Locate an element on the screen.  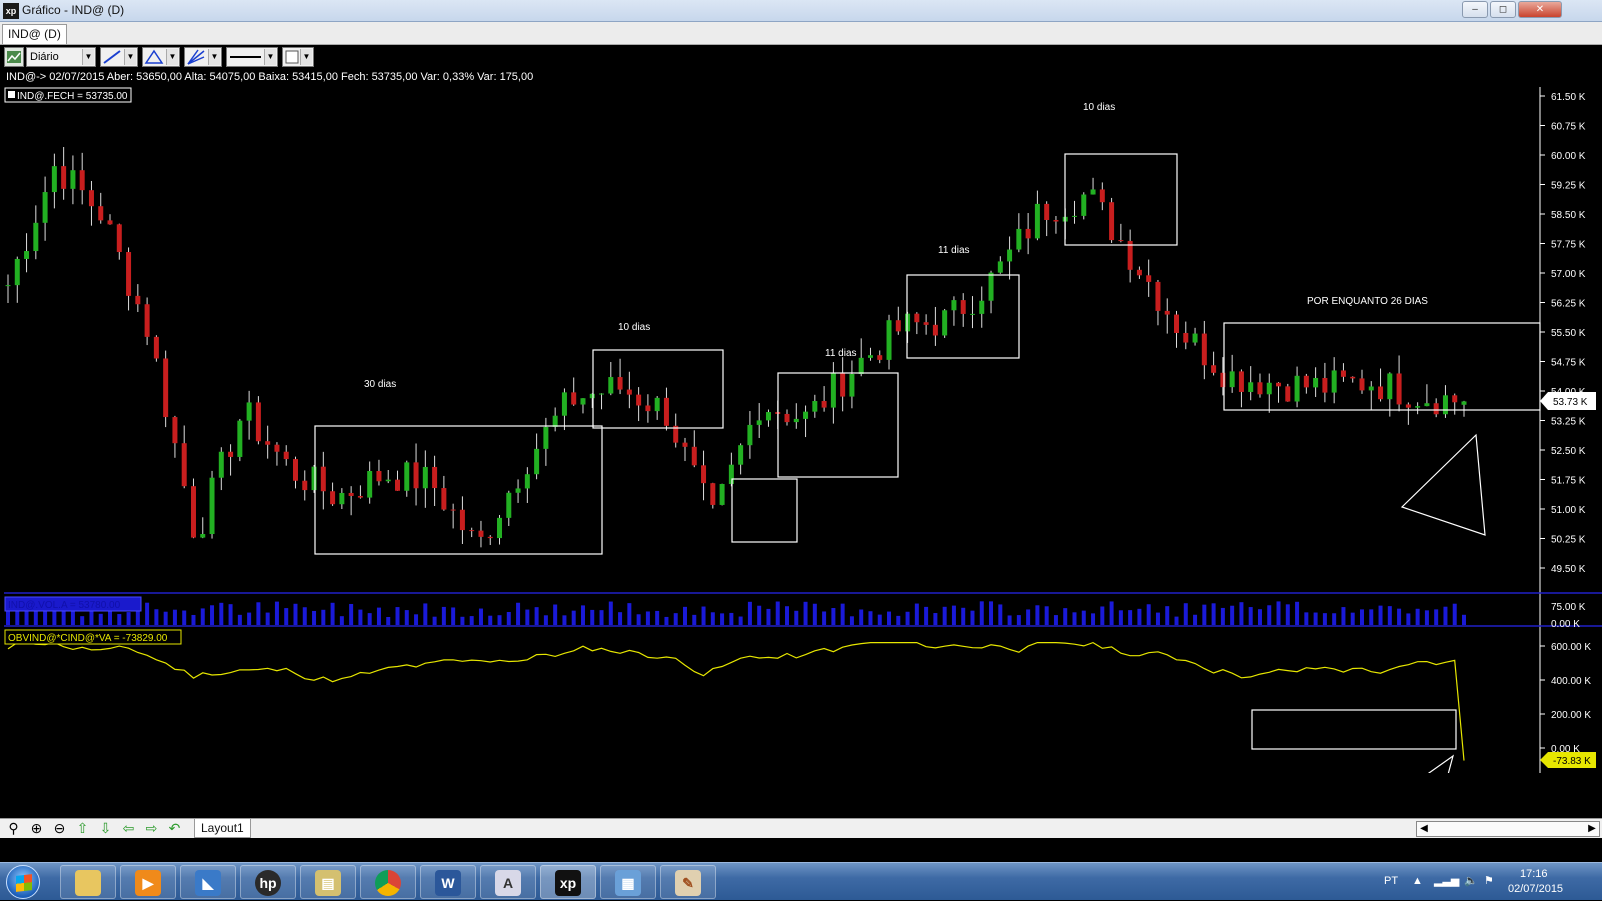
price-legend: IND@.FECH = 53735.00 is located at coordinates (72, 96).